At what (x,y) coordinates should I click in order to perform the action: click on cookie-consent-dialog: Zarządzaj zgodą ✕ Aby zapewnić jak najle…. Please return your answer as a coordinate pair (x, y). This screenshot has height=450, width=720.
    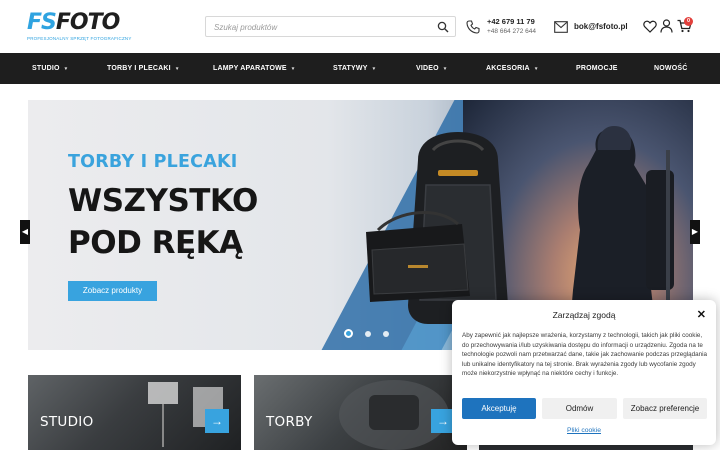
    Looking at the image, I should click on (584, 372).